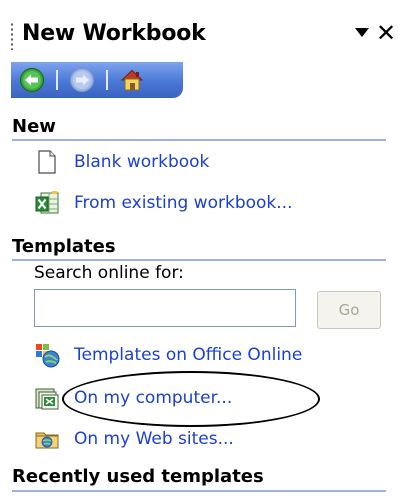 Image resolution: width=398 pixels, height=498 pixels. I want to click on templates-office-online-label: Templates on Office Online, so click(188, 355).